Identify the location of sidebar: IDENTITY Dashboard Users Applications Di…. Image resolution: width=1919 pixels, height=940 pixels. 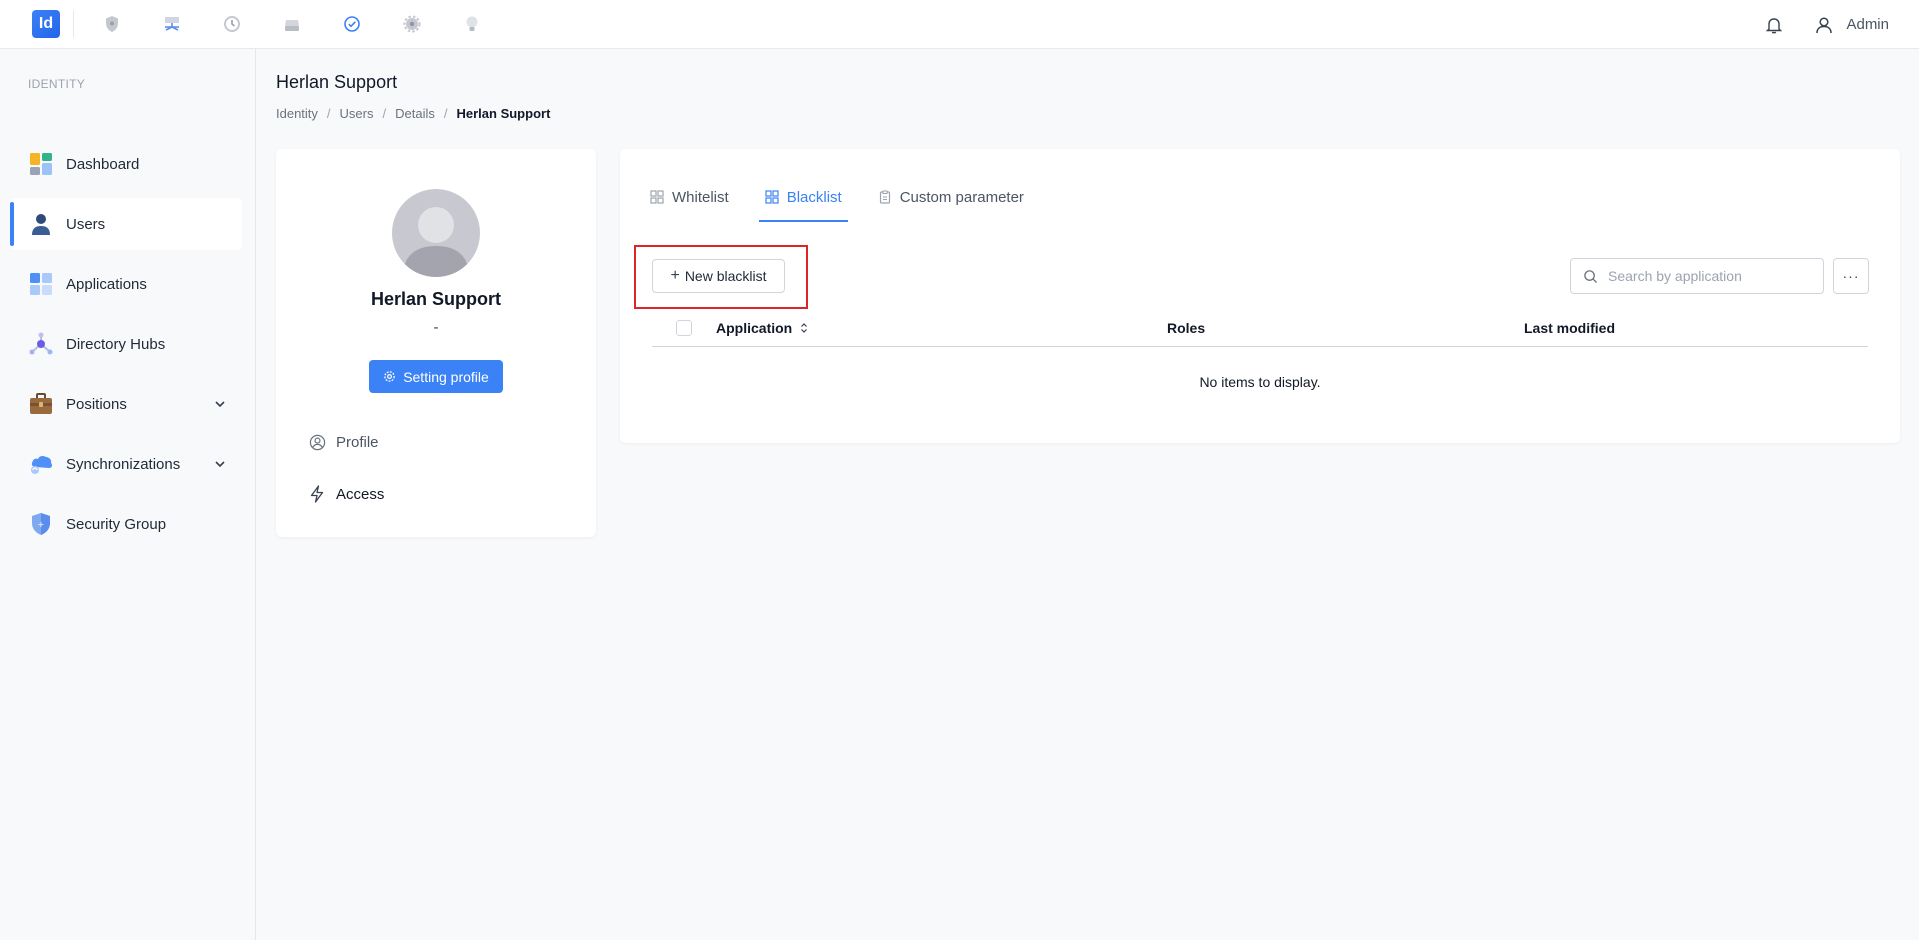
(128, 494).